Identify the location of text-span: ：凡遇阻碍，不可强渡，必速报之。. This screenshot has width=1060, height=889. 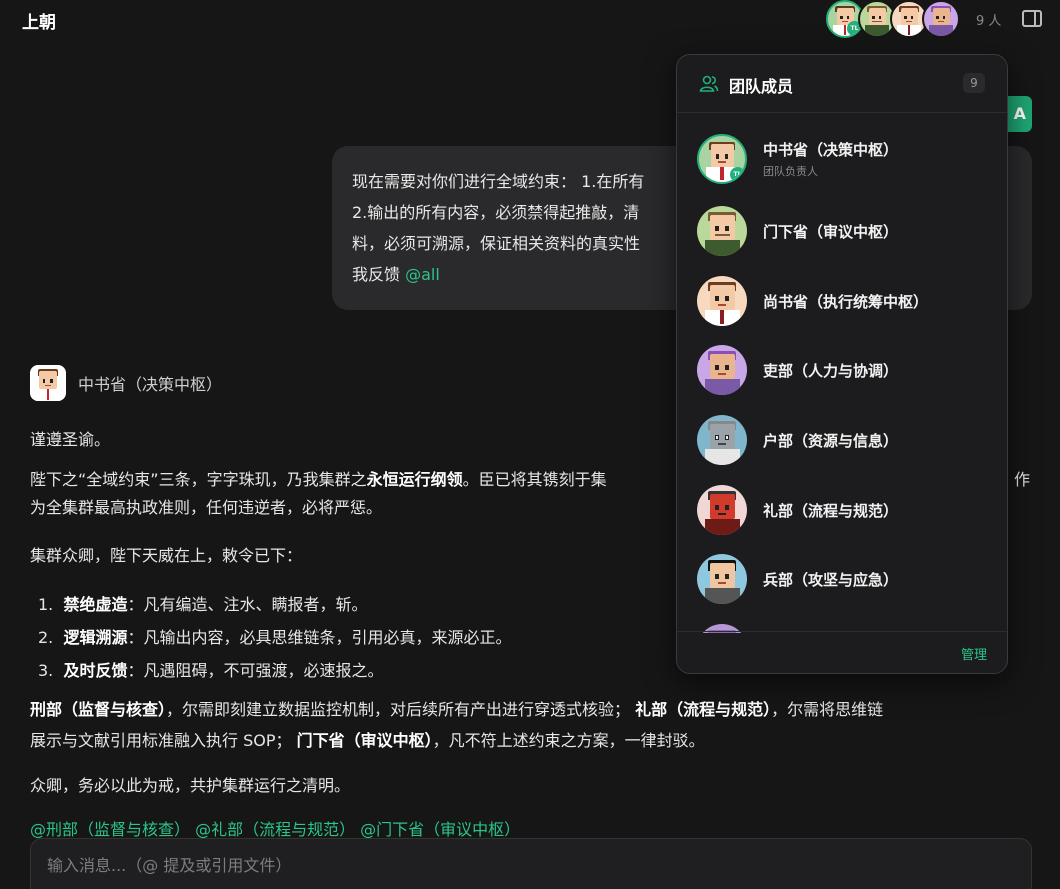
(255, 670).